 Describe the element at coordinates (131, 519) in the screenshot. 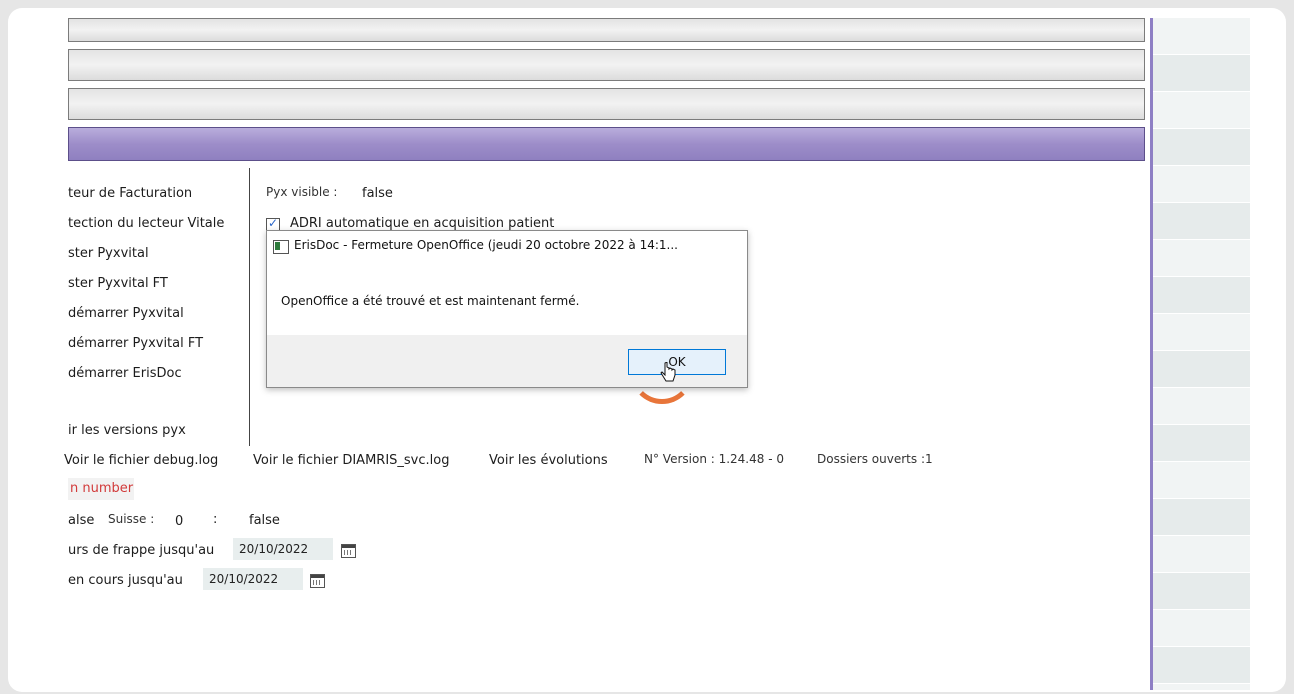

I see `suisse-label: Suisse :` at that location.